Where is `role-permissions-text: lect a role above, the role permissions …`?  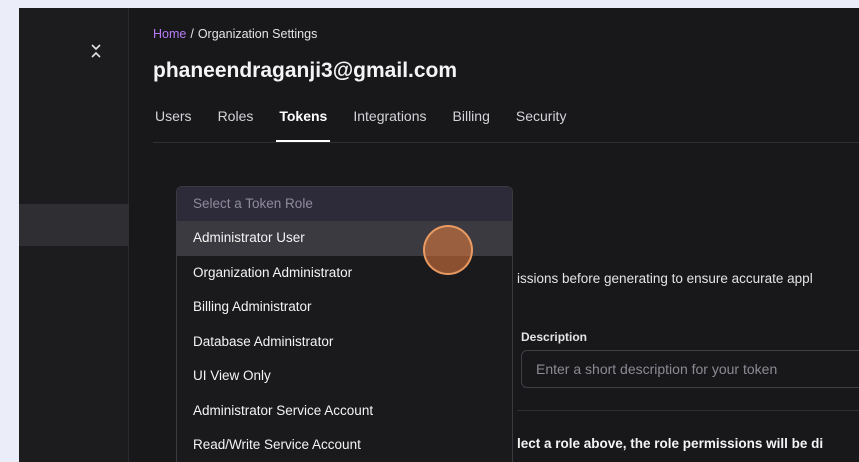
role-permissions-text: lect a role above, the role permissions … is located at coordinates (670, 443).